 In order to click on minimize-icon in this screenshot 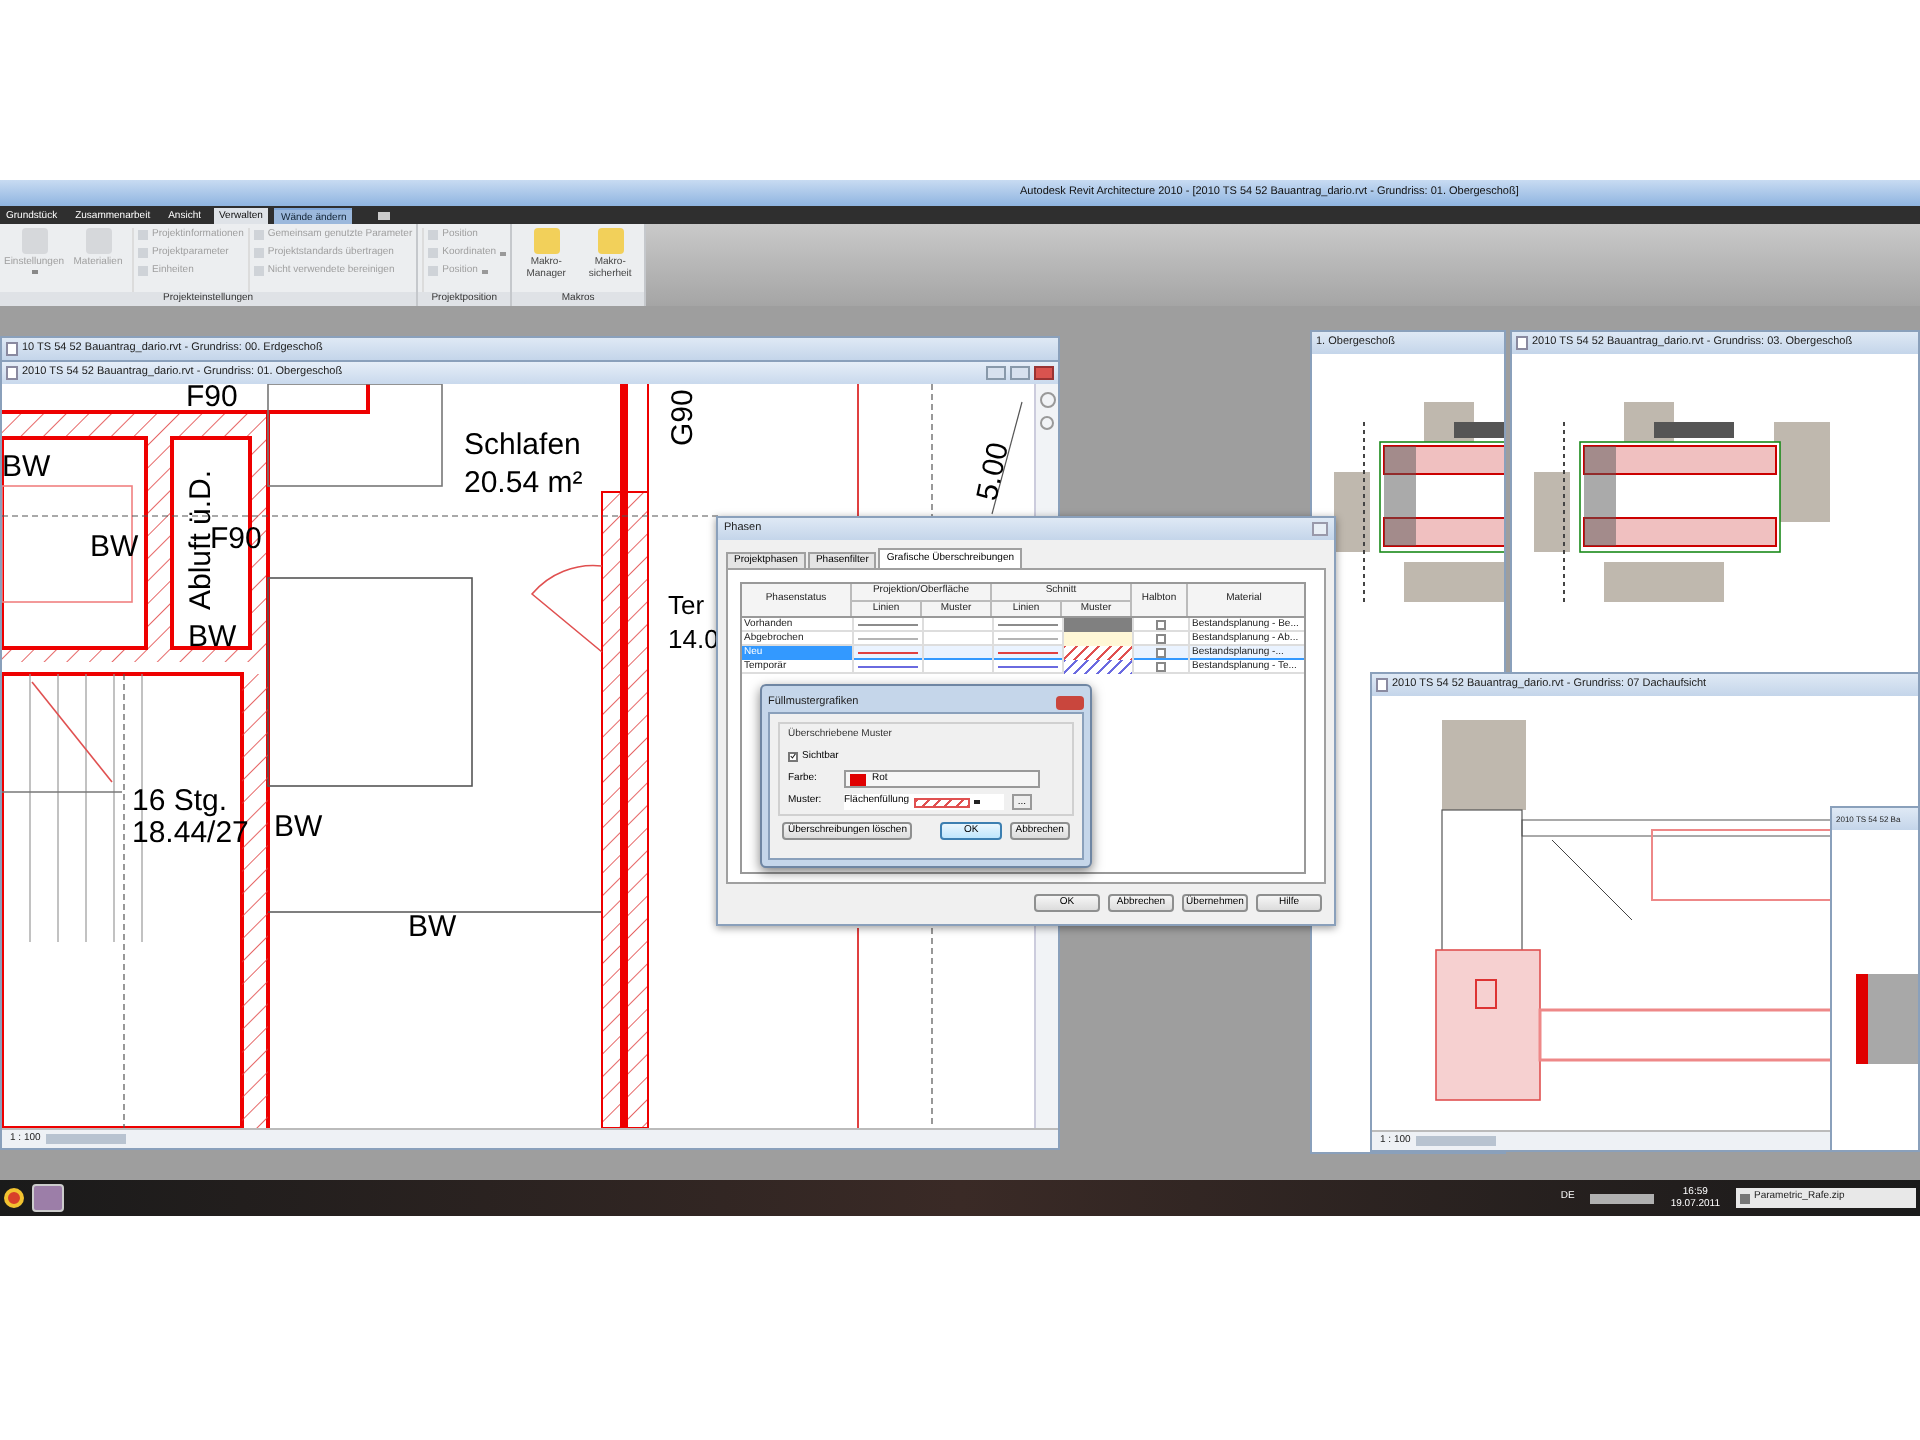, I will do `click(996, 373)`.